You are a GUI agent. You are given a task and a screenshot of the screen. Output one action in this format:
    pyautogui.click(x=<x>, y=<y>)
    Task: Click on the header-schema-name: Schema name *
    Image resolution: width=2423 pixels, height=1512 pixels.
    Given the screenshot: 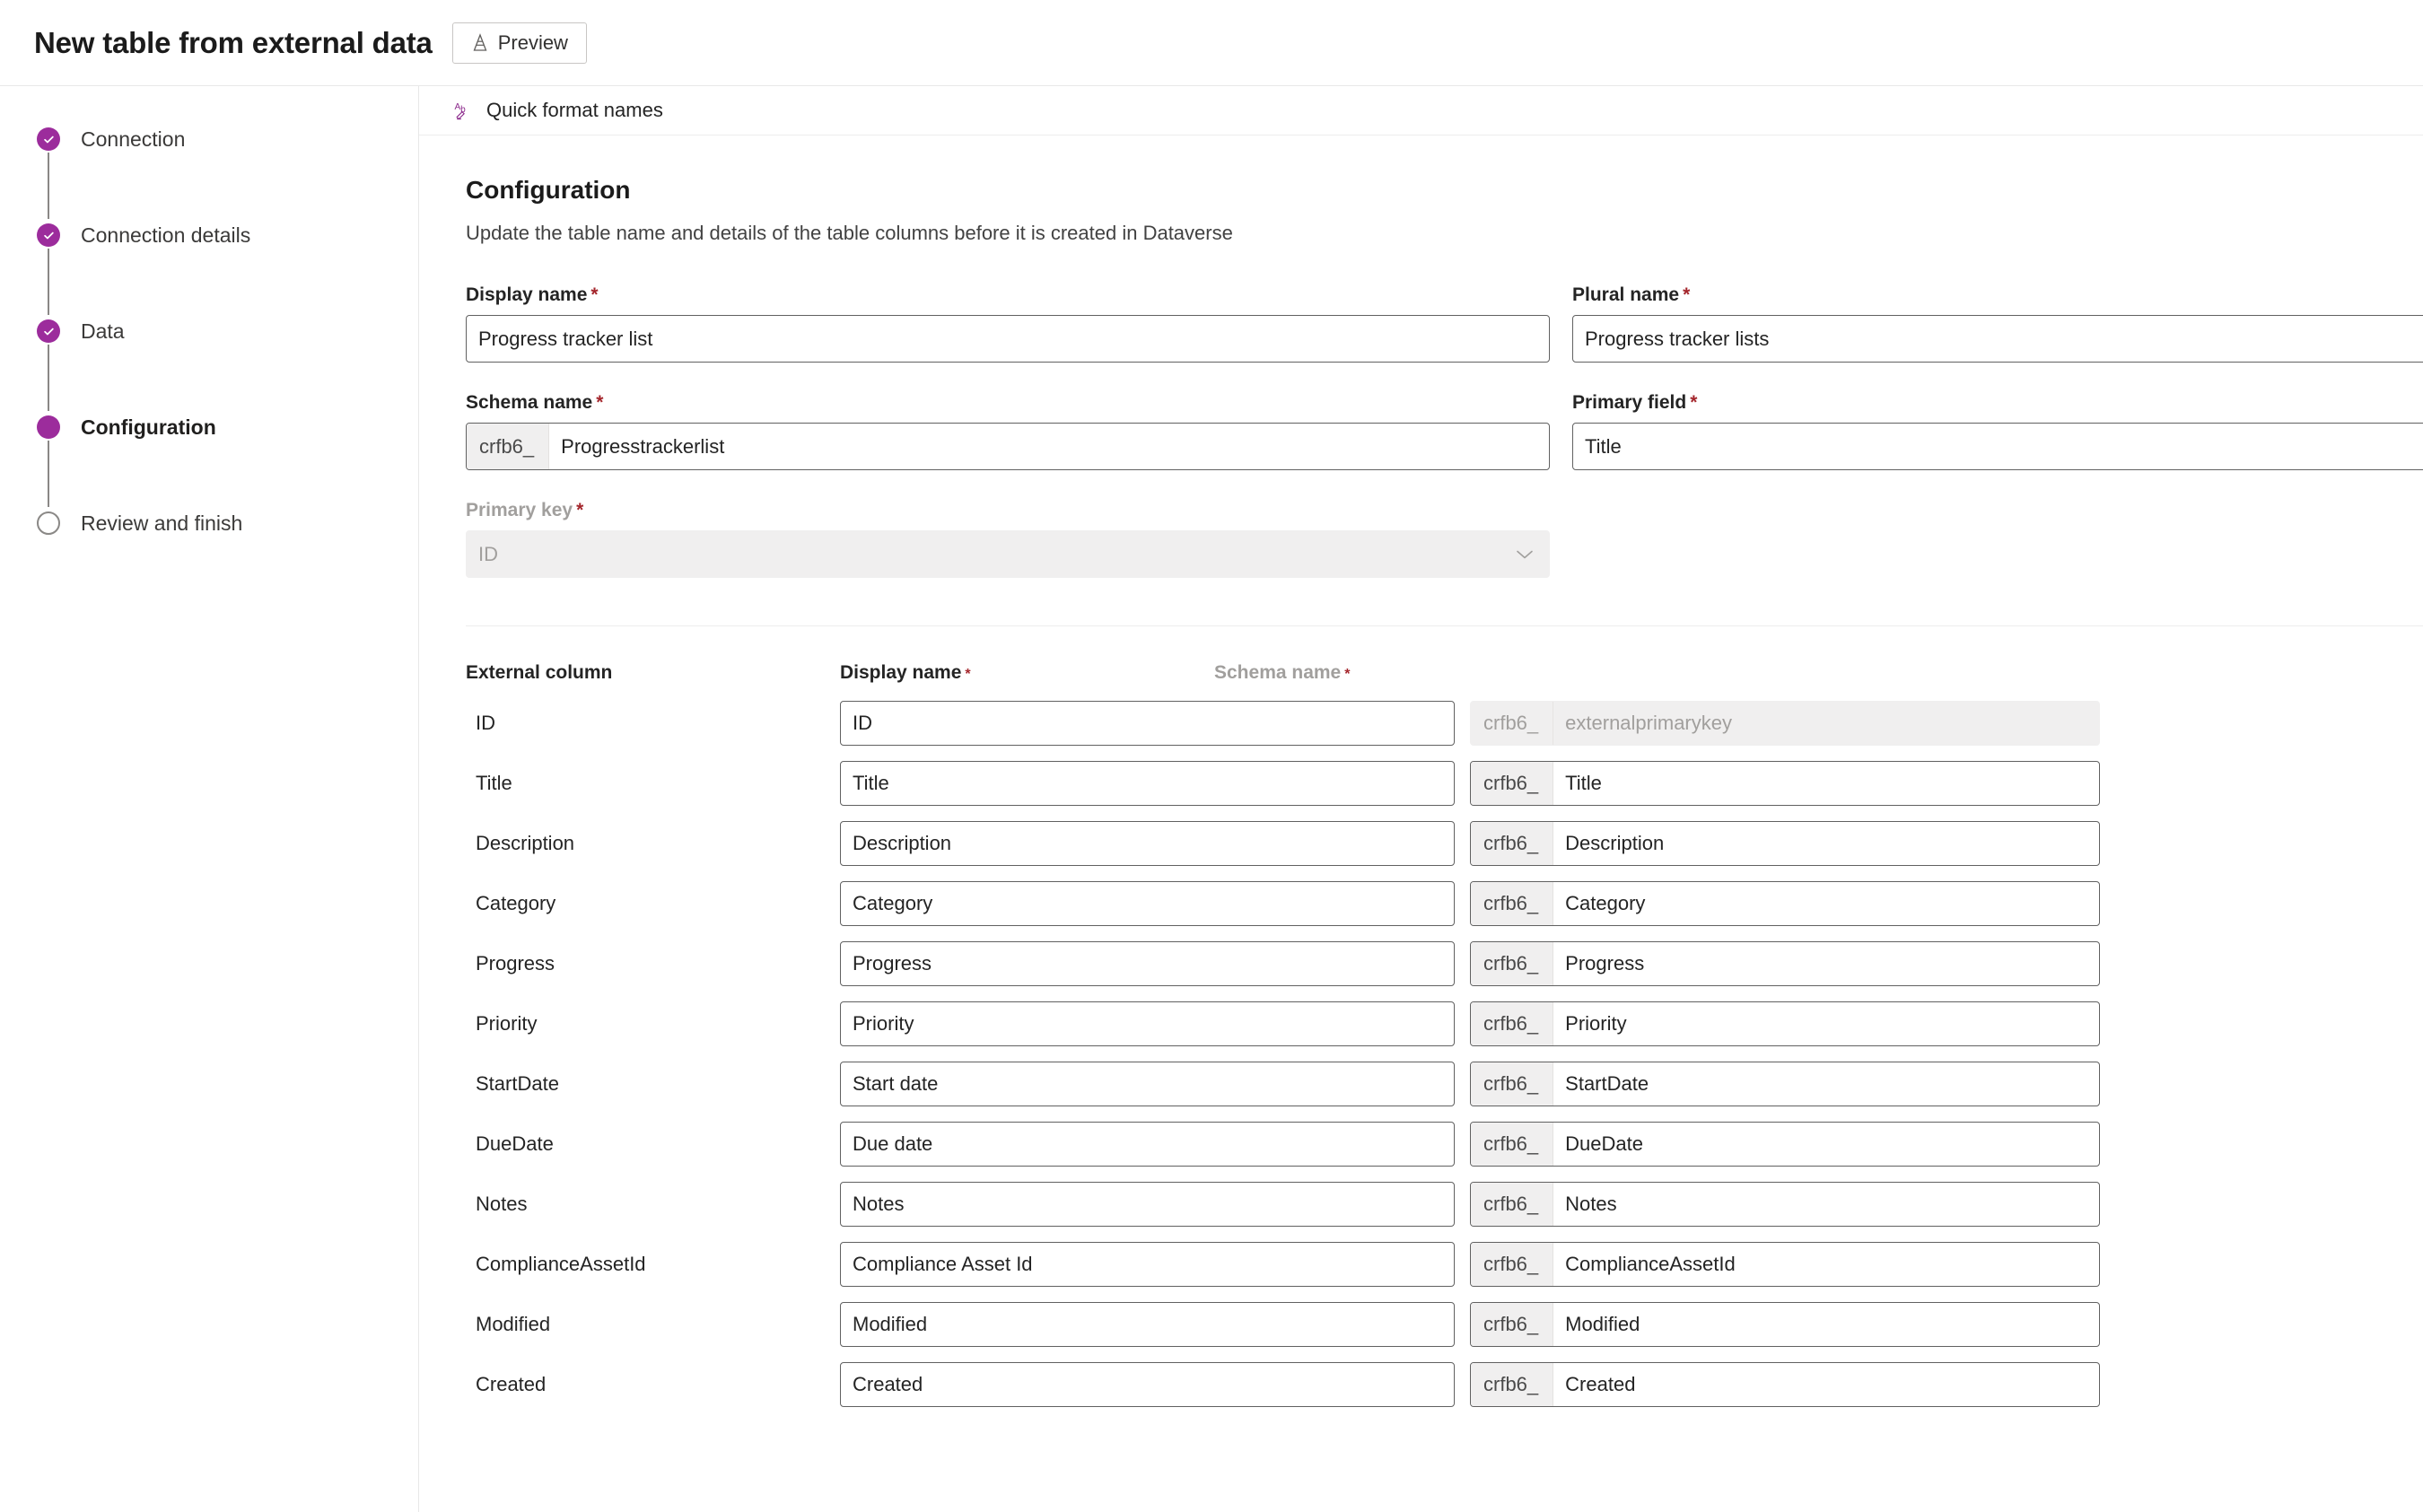 What is the action you would take?
    pyautogui.click(x=1282, y=672)
    